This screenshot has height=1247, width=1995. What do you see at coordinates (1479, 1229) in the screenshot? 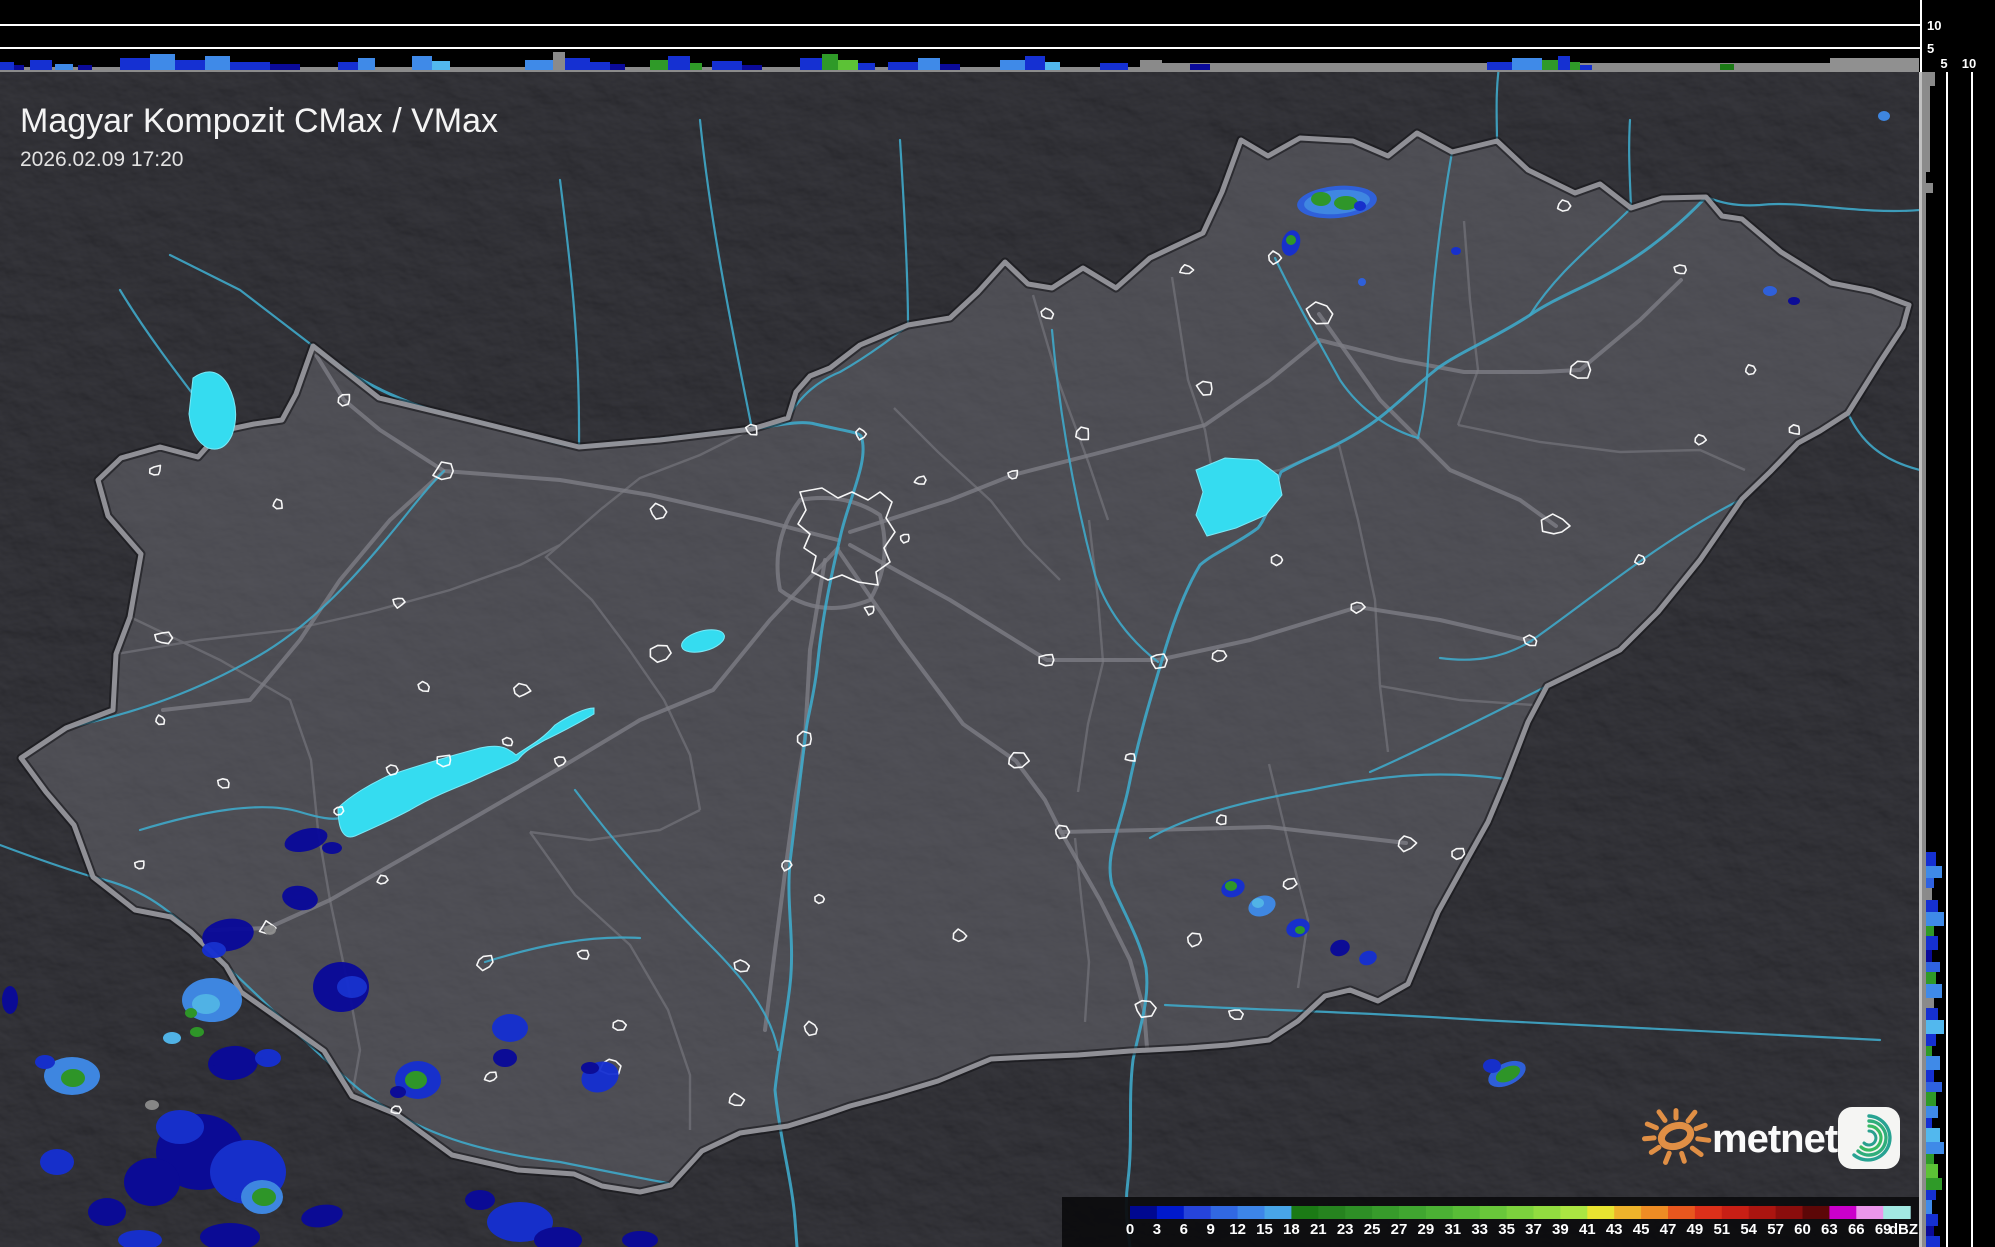
I see `legend-tick-label: 33` at bounding box center [1479, 1229].